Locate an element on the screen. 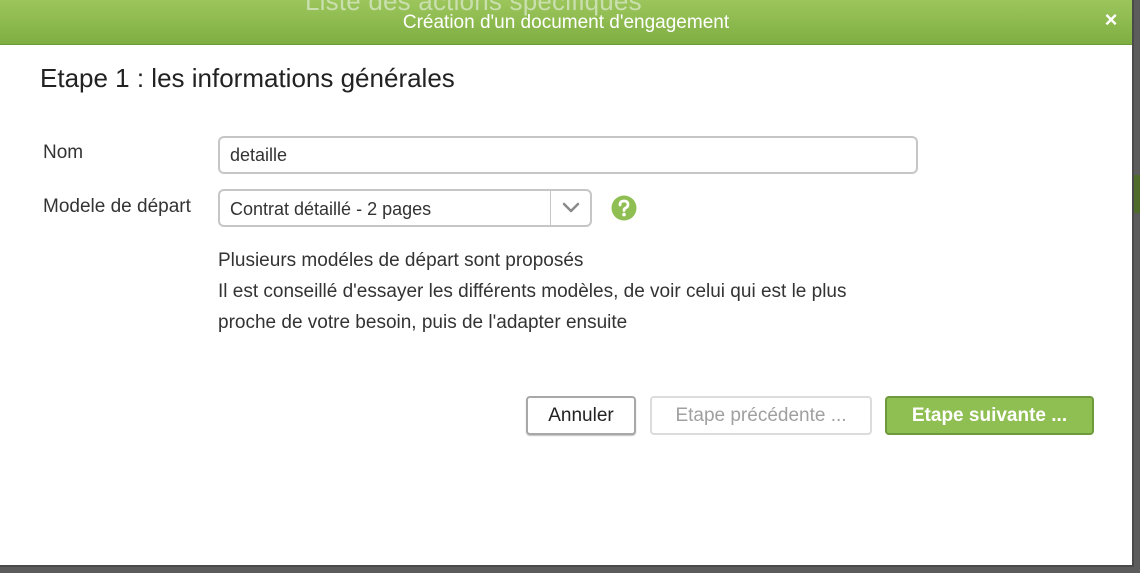 Image resolution: width=1140 pixels, height=573 pixels. nom-input is located at coordinates (568, 155).